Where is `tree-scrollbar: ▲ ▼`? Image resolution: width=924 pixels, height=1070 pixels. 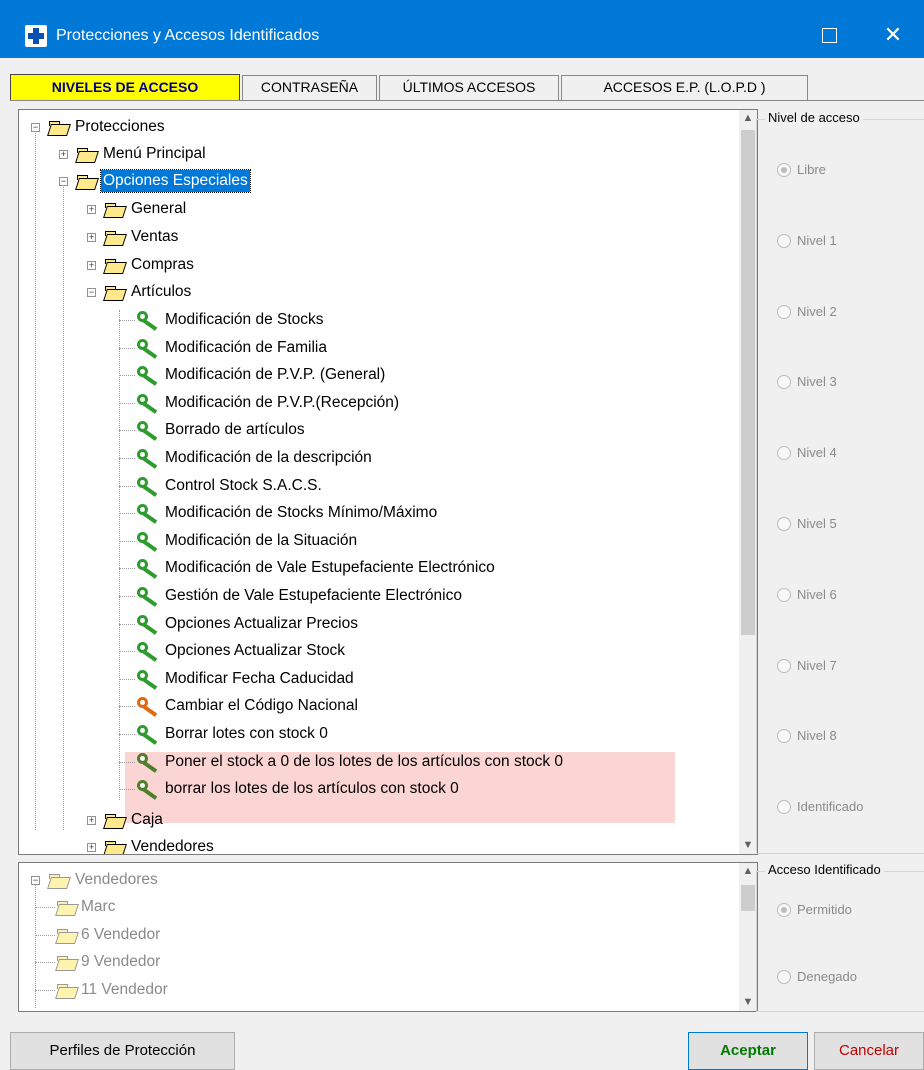
tree-scrollbar: ▲ ▼ is located at coordinates (748, 482).